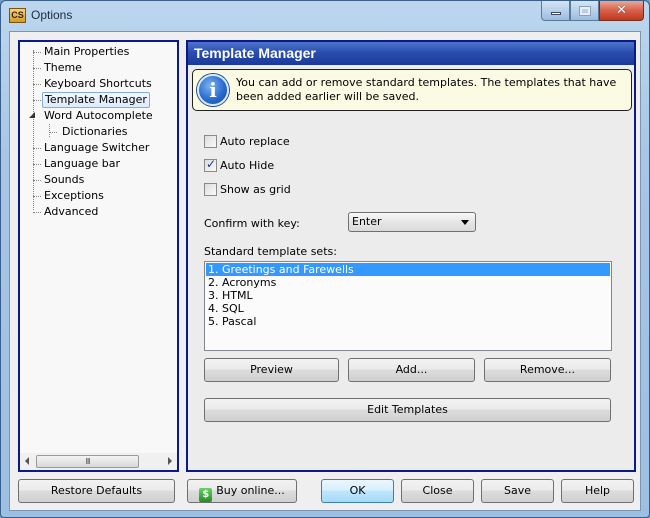 The height and width of the screenshot is (518, 650). Describe the element at coordinates (64, 179) in the screenshot. I see `tree-item-label: Sounds` at that location.